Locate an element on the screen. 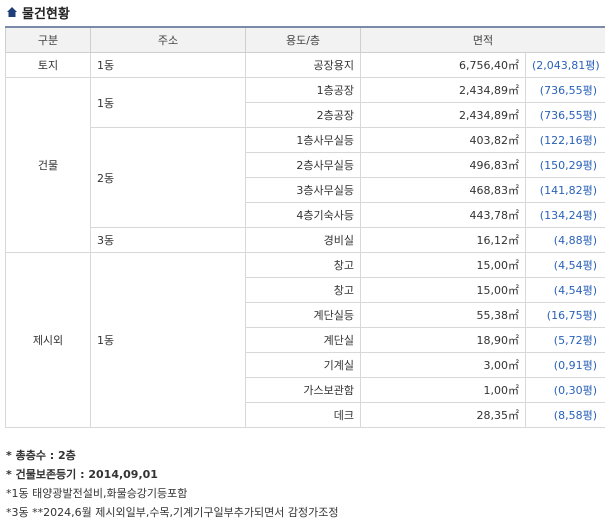 The image size is (605, 526). area-cell: 443,78㎡ is located at coordinates (443, 215).